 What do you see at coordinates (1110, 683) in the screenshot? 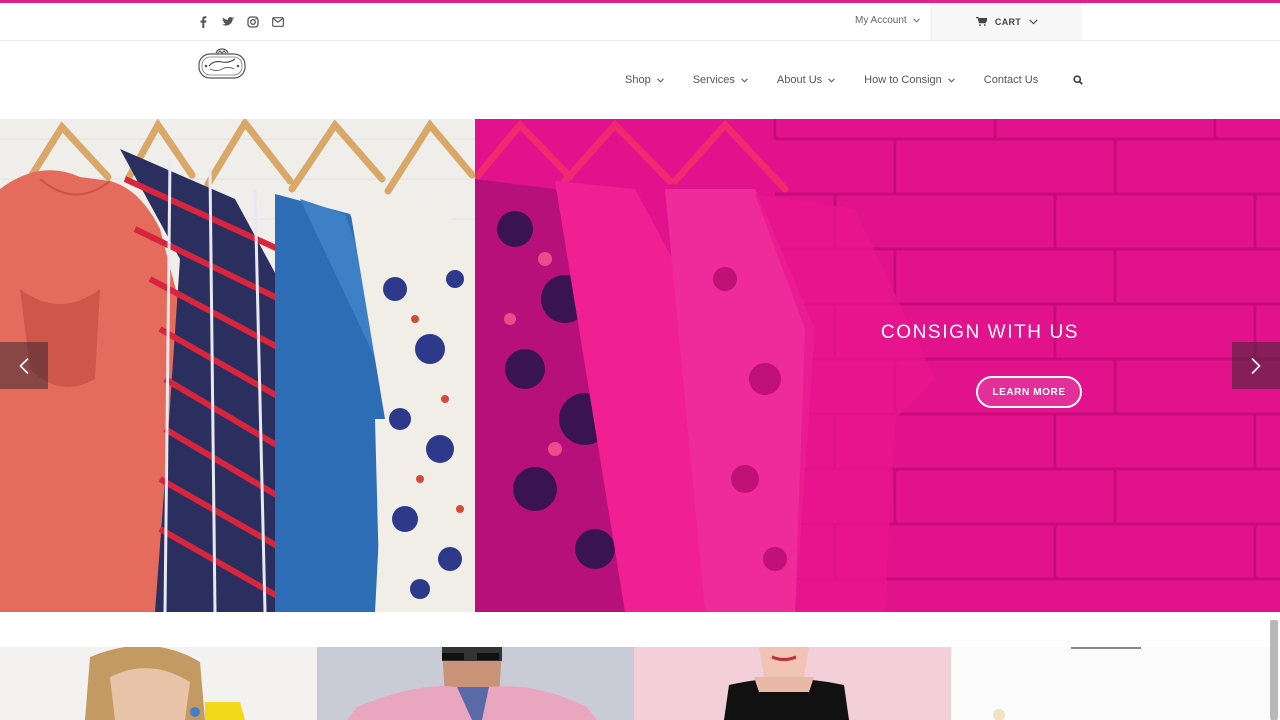
I see `tile-white-product` at bounding box center [1110, 683].